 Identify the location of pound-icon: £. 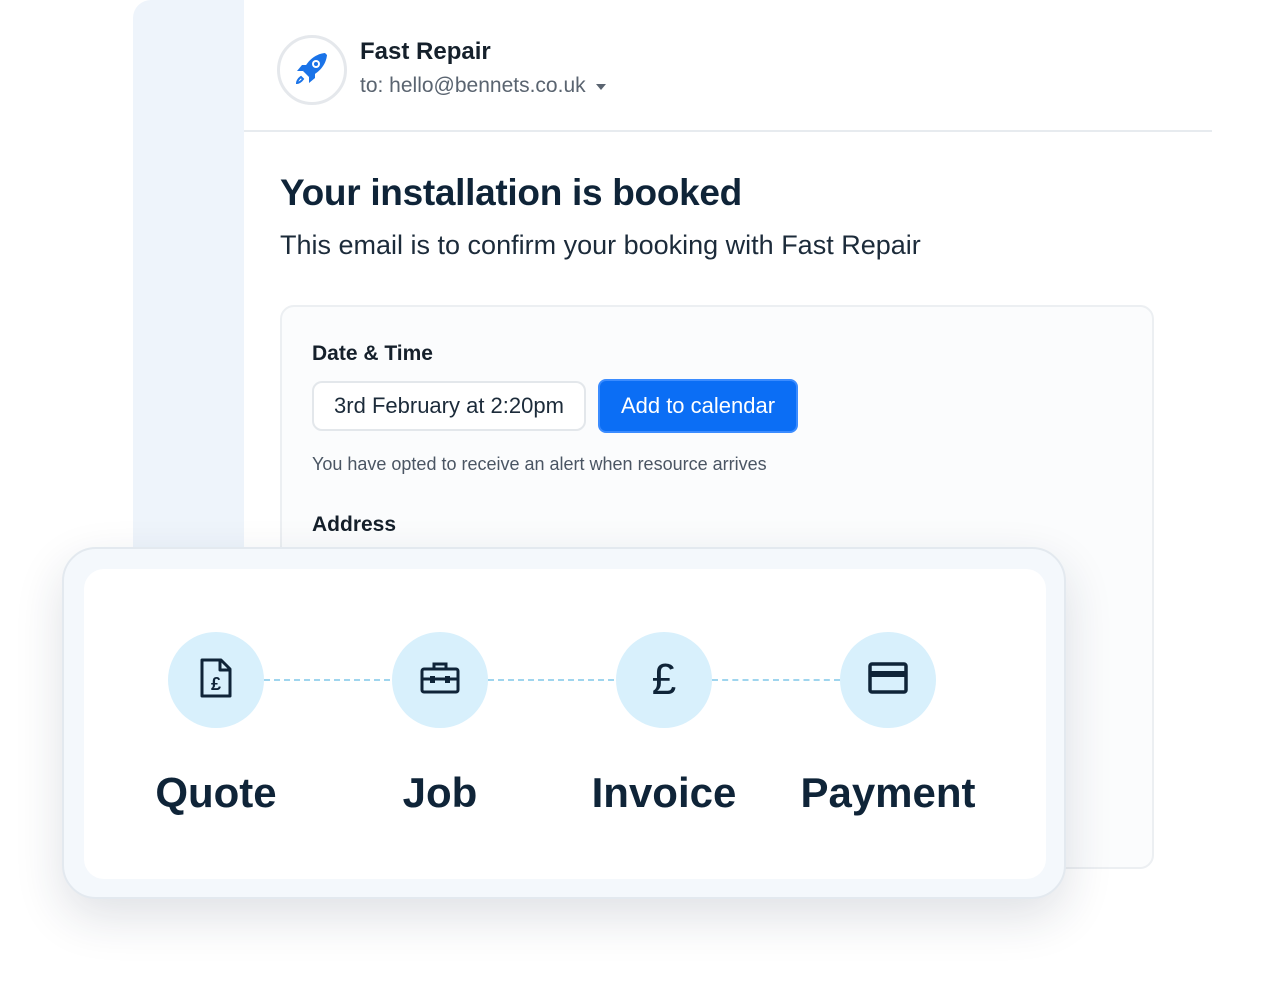
(664, 680).